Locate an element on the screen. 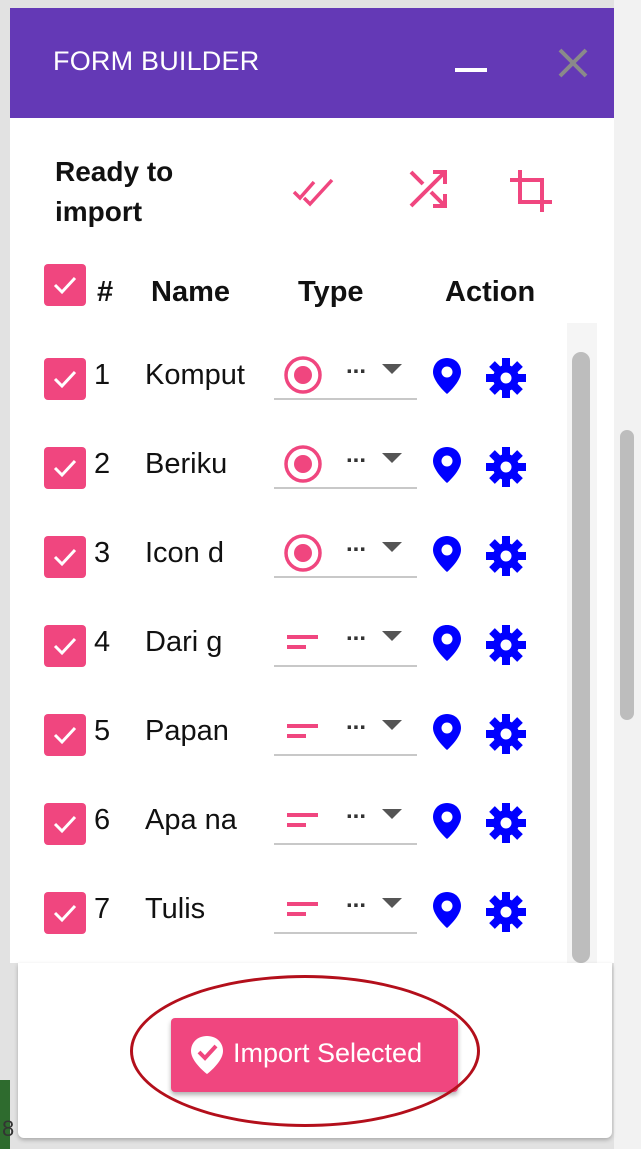  close-icon is located at coordinates (573, 63).